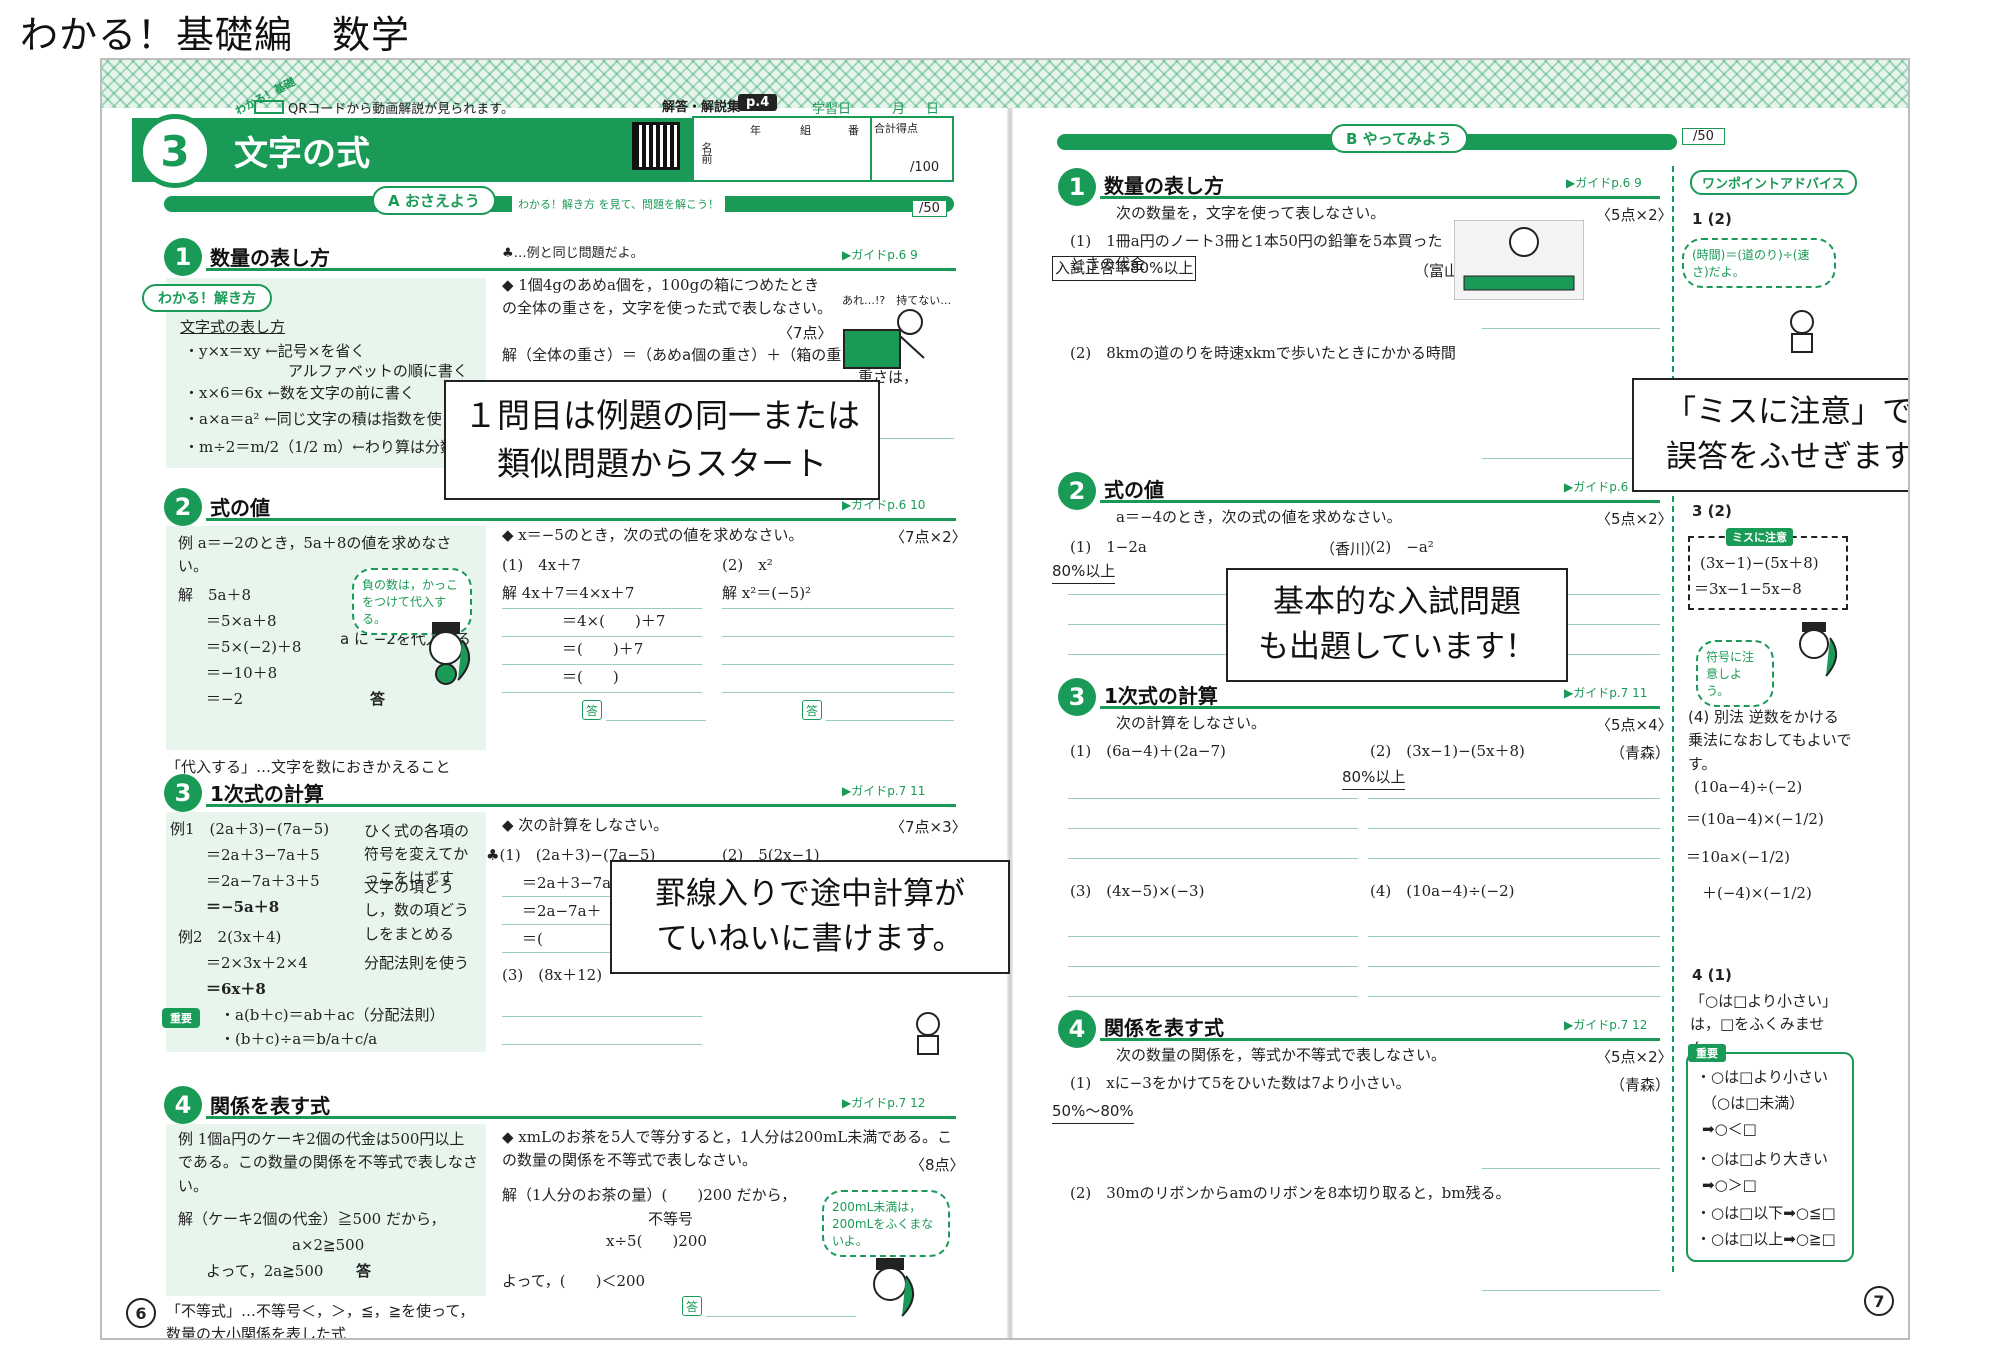 The image size is (2000, 1360). What do you see at coordinates (1240, 1083) in the screenshot?
I see `r-s4-problem-1: (1) xに−3をかけて5をひいた数は7より小さい。` at bounding box center [1240, 1083].